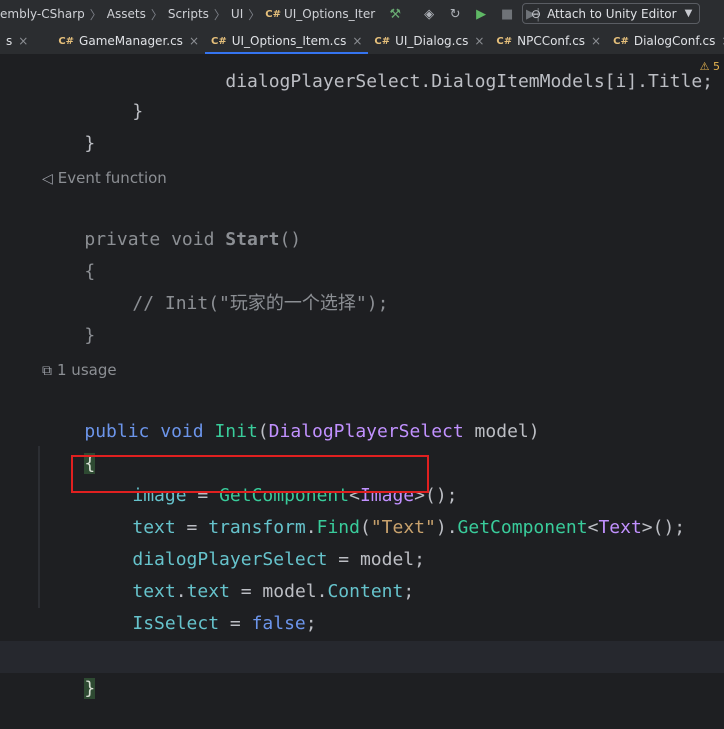 The image size is (724, 729). Describe the element at coordinates (429, 14) in the screenshot. I see `unity-icon: ◈` at that location.